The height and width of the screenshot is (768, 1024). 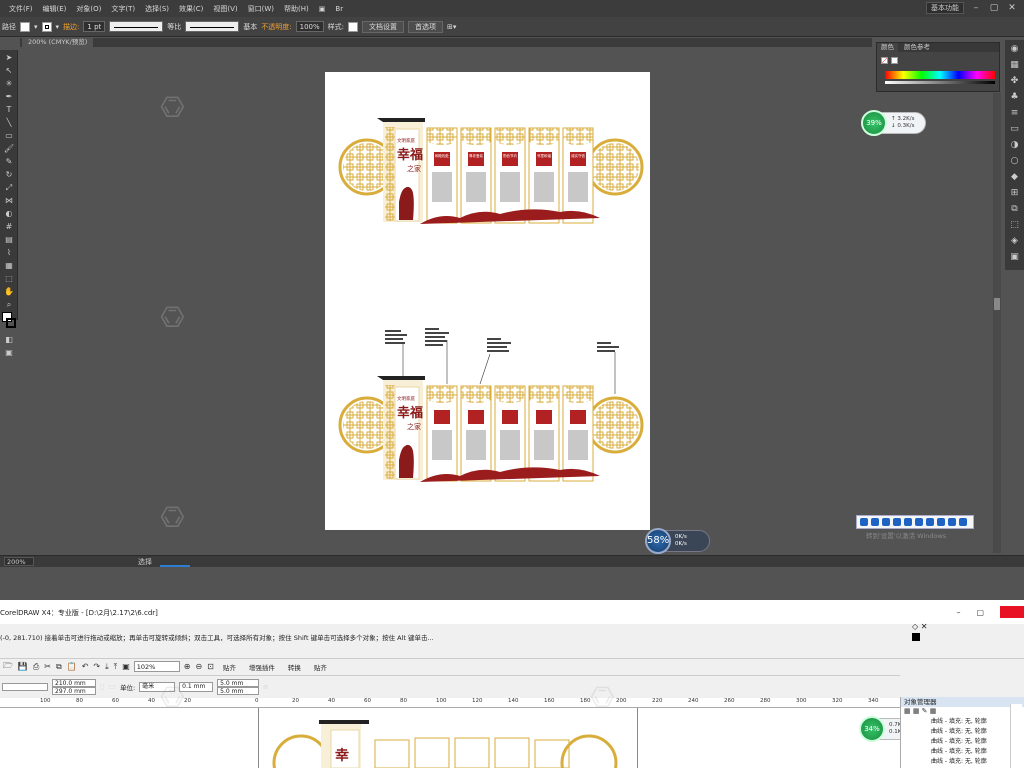 What do you see at coordinates (9, 352) in the screenshot?
I see `screen-mode-icon: ▣` at bounding box center [9, 352].